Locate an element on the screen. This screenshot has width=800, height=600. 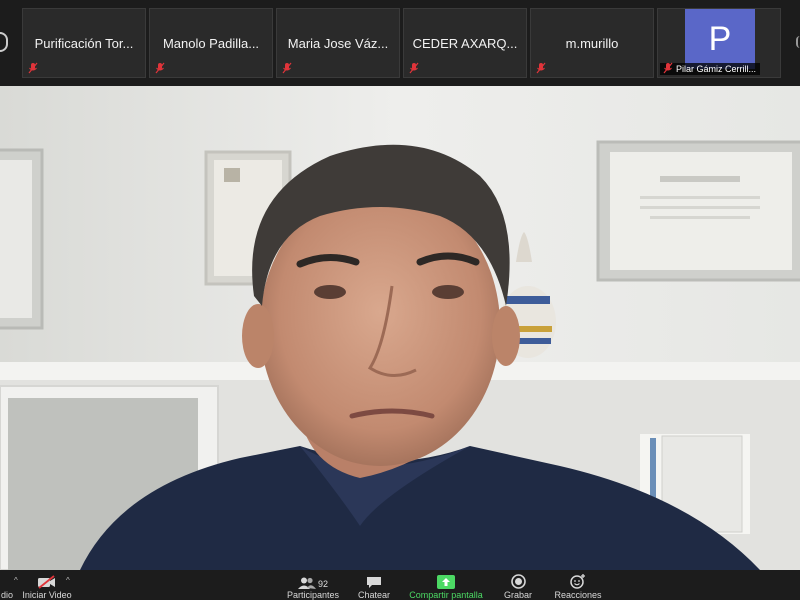
share-screen-icon is located at coordinates (446, 582).